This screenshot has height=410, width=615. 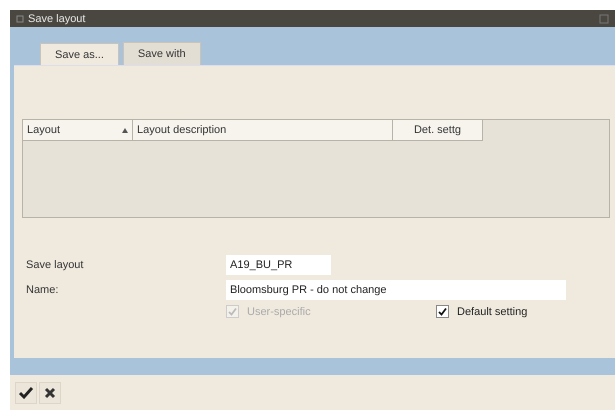 What do you see at coordinates (438, 130) in the screenshot?
I see `column-header: Det. settg` at bounding box center [438, 130].